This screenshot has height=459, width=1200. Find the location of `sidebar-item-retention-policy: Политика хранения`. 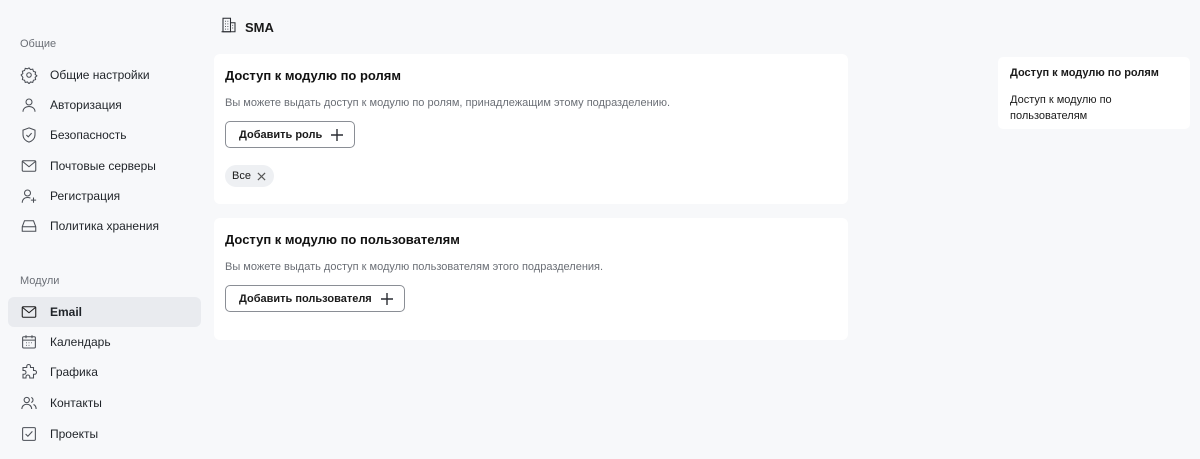

sidebar-item-retention-policy: Политика хранения is located at coordinates (104, 226).